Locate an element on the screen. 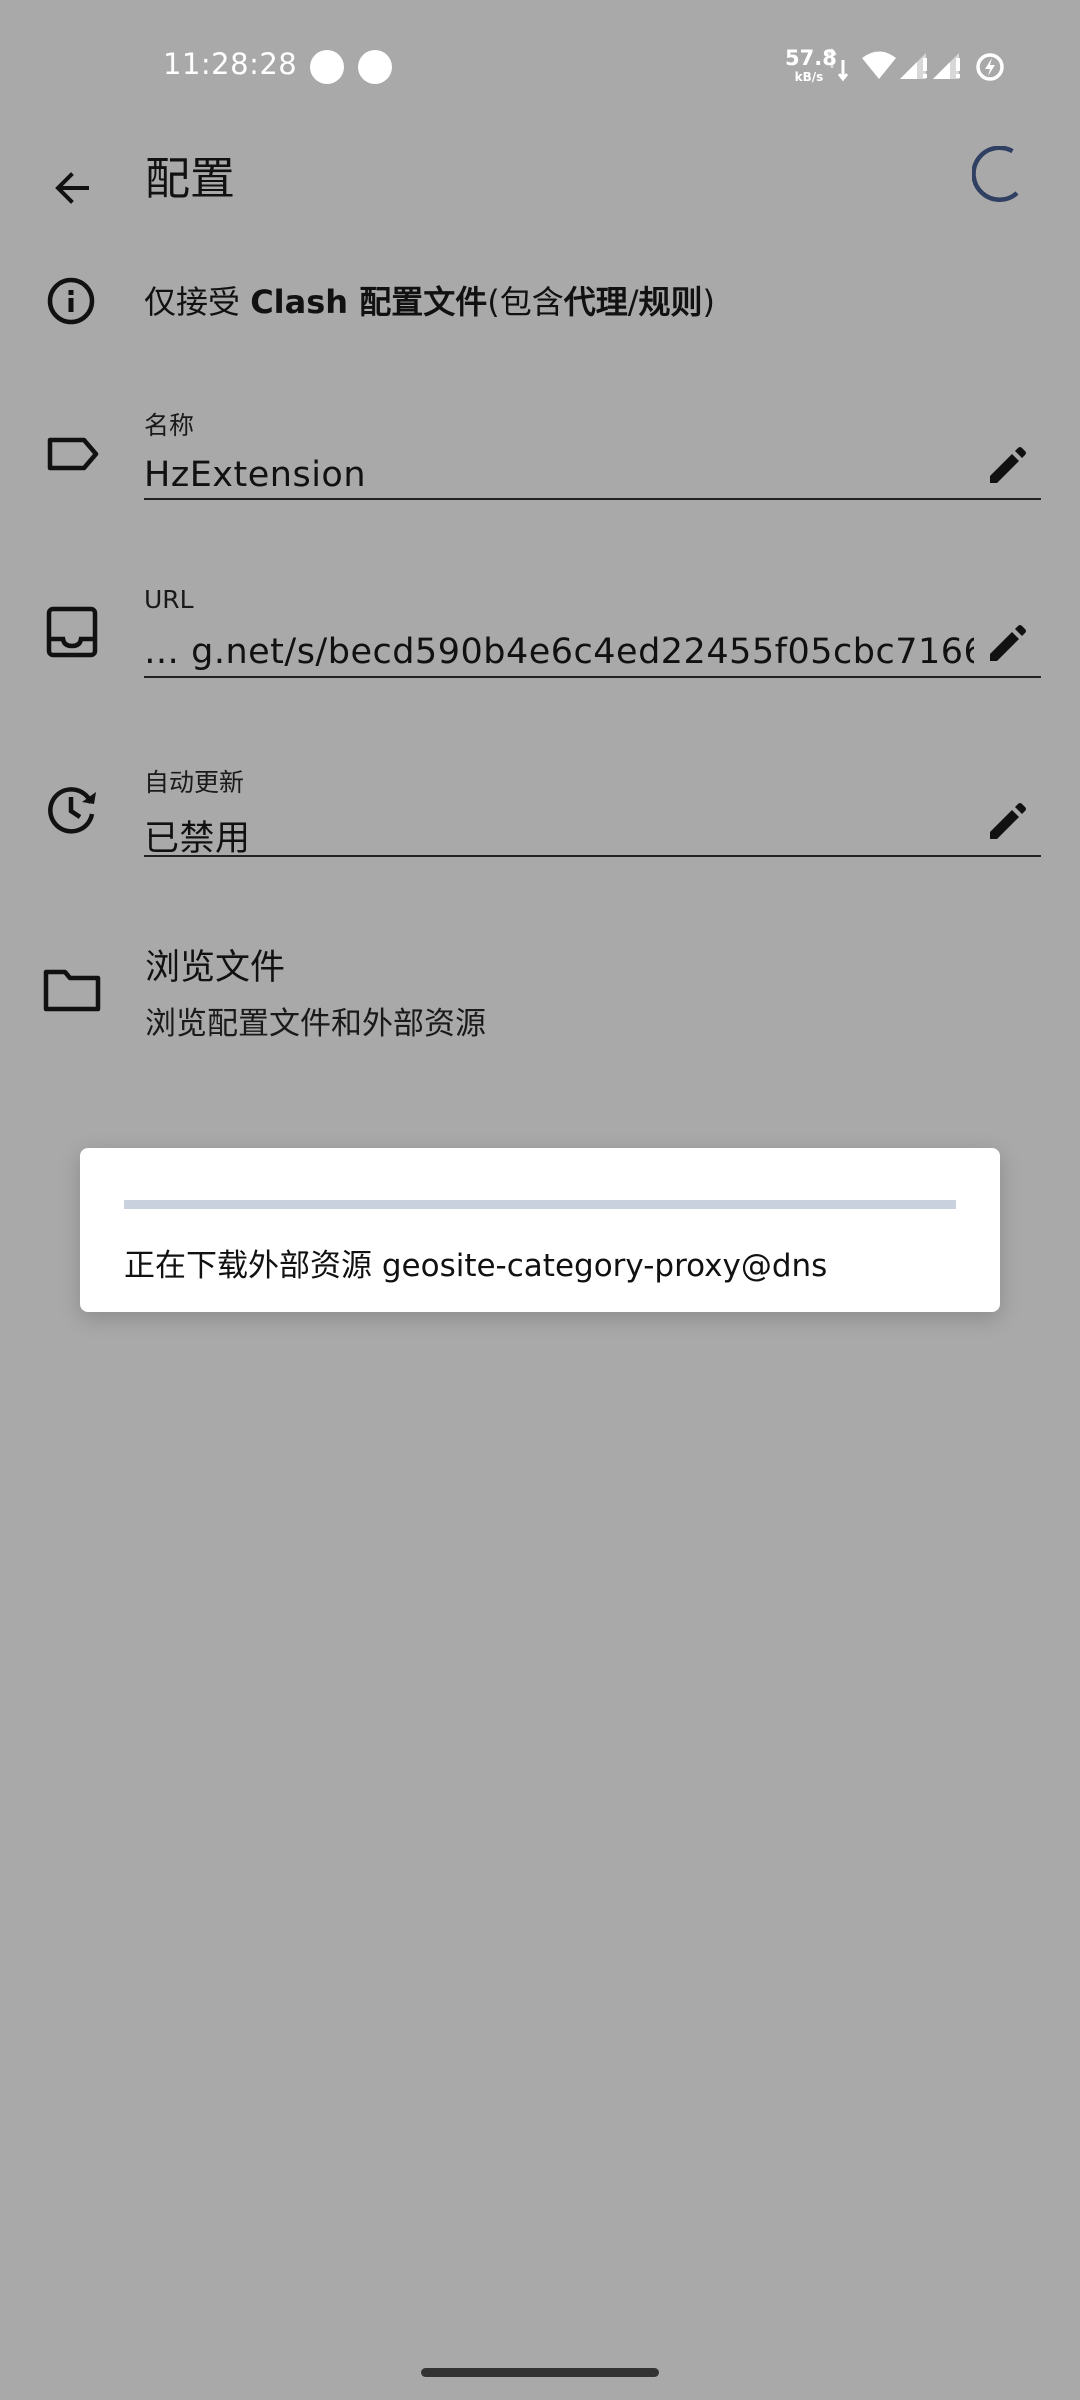  info-icon is located at coordinates (72, 301).